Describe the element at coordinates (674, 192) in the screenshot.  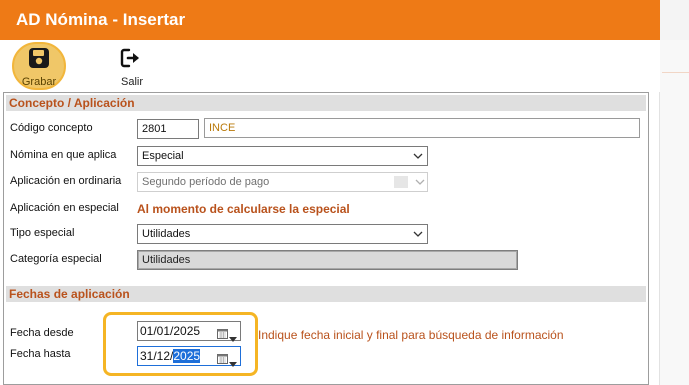
I see `background-panel` at that location.